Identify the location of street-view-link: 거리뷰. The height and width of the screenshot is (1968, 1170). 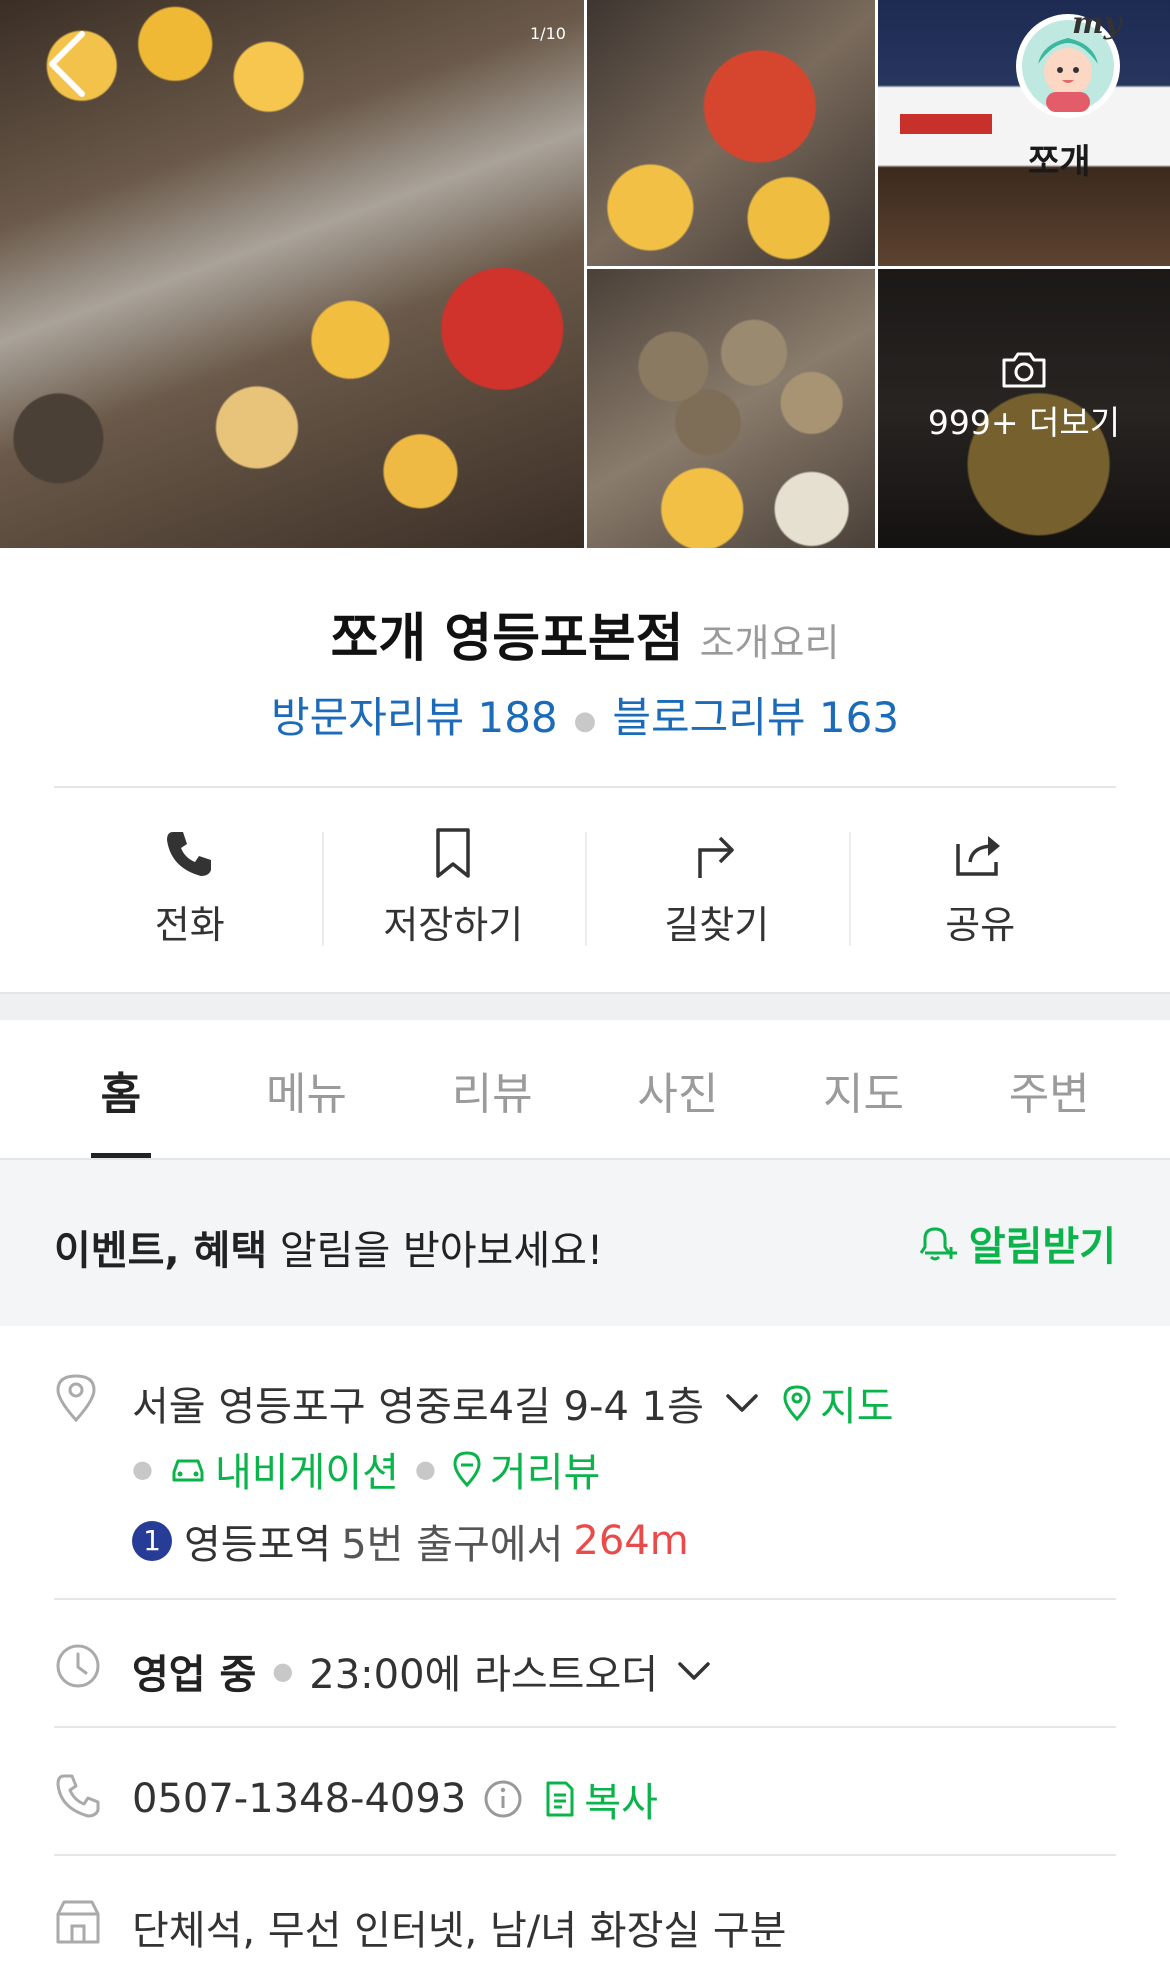
(526, 1469).